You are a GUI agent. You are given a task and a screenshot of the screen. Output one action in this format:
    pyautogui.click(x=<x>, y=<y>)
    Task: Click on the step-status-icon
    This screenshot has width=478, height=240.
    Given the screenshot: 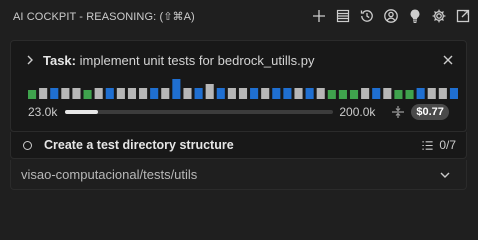 What is the action you would take?
    pyautogui.click(x=27, y=145)
    